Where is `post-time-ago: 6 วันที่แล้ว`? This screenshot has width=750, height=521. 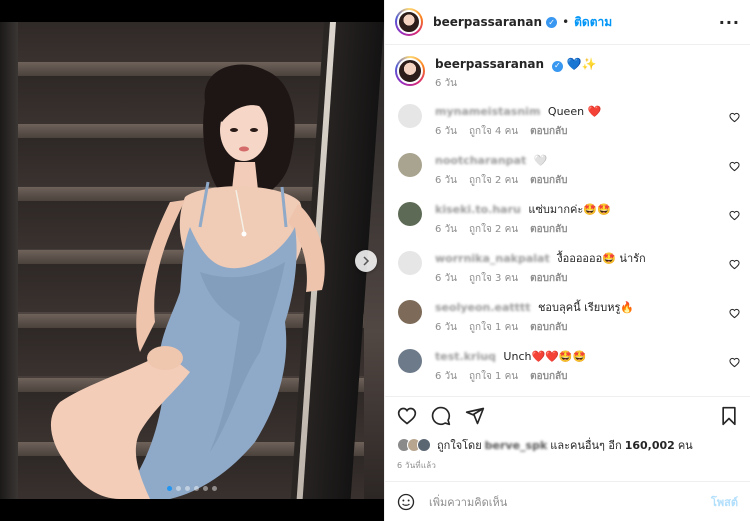 post-time-ago: 6 วันที่แล้ว is located at coordinates (416, 465).